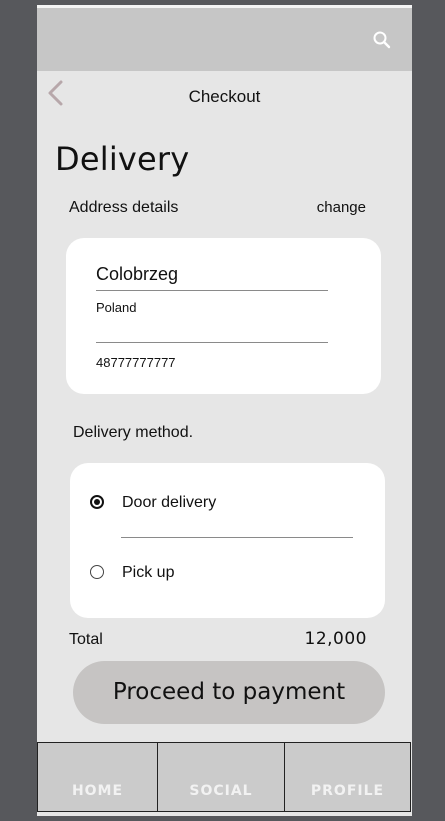 Image resolution: width=445 pixels, height=821 pixels. What do you see at coordinates (137, 274) in the screenshot?
I see `city-field: Colobrzeg` at bounding box center [137, 274].